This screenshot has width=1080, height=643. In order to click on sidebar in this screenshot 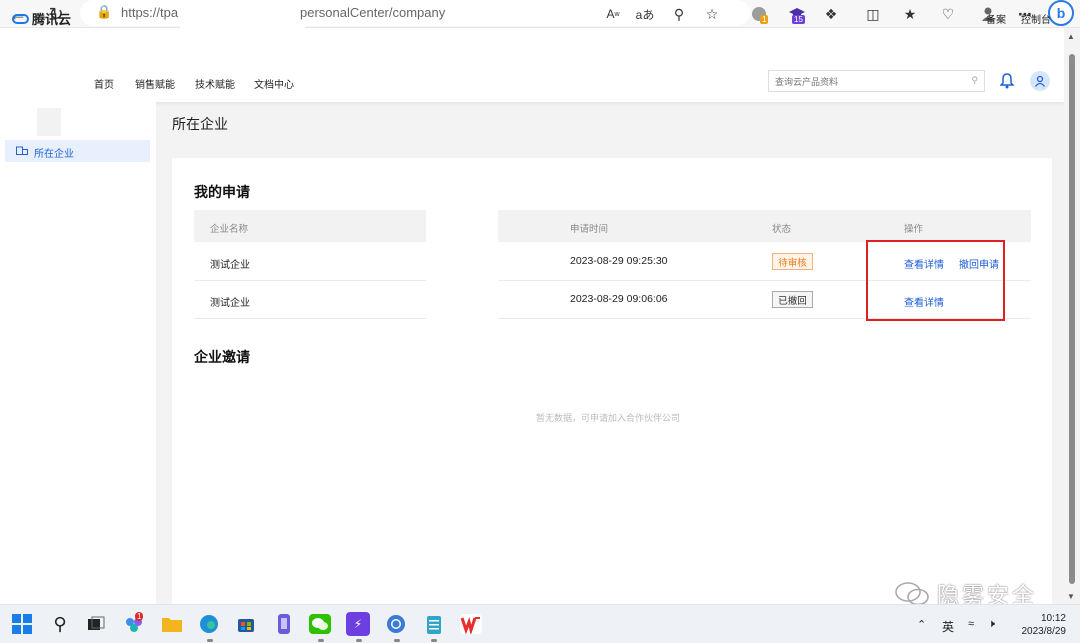, I will do `click(78, 353)`.